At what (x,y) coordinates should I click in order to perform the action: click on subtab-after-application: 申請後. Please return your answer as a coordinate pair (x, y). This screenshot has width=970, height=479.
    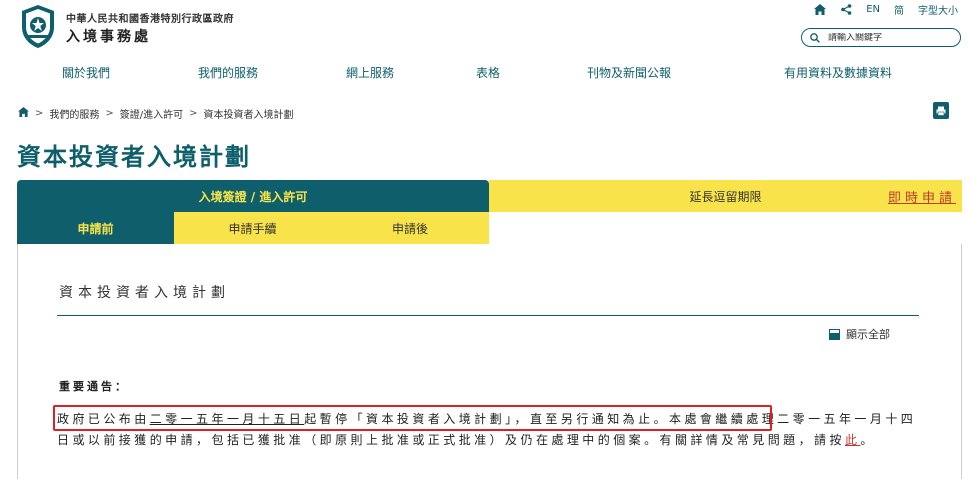
    Looking at the image, I should click on (410, 228).